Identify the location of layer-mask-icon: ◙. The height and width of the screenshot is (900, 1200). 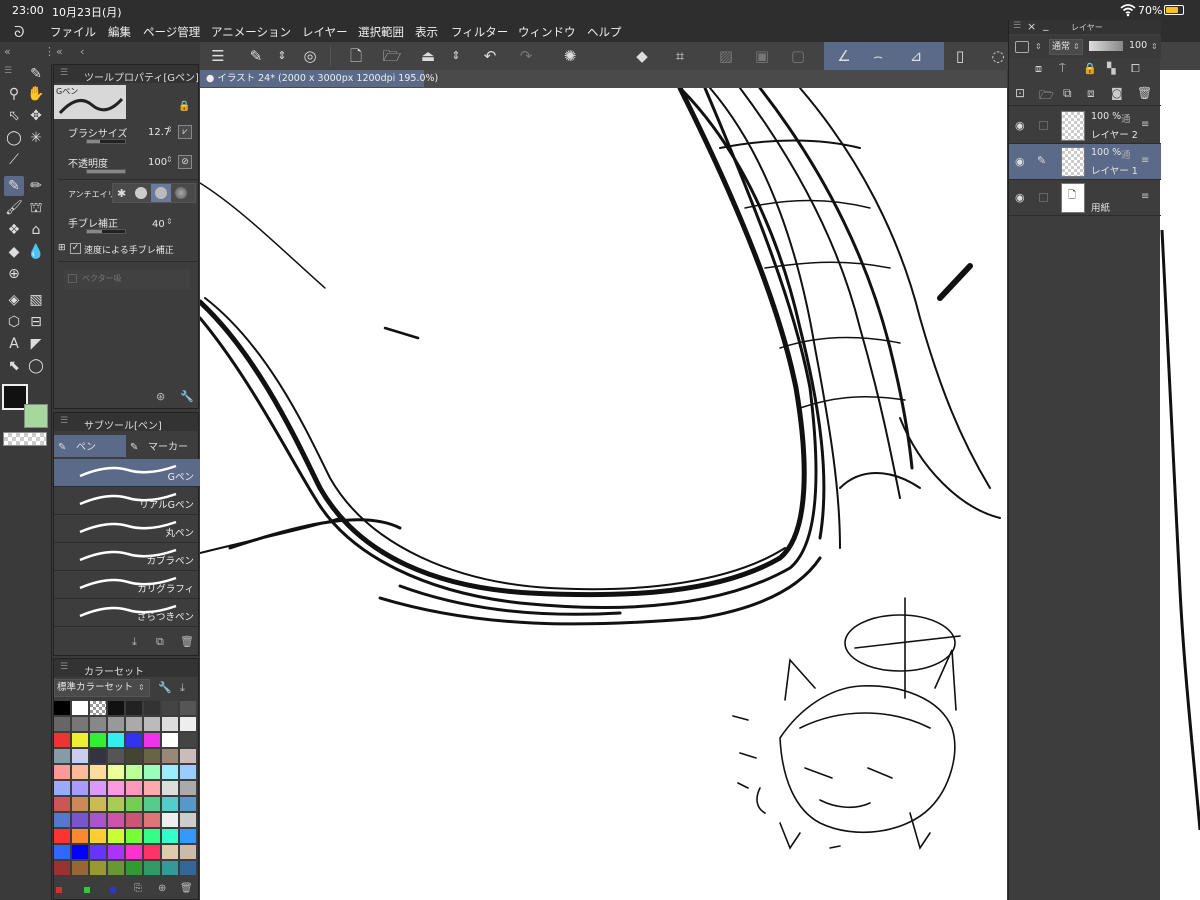
(1117, 93).